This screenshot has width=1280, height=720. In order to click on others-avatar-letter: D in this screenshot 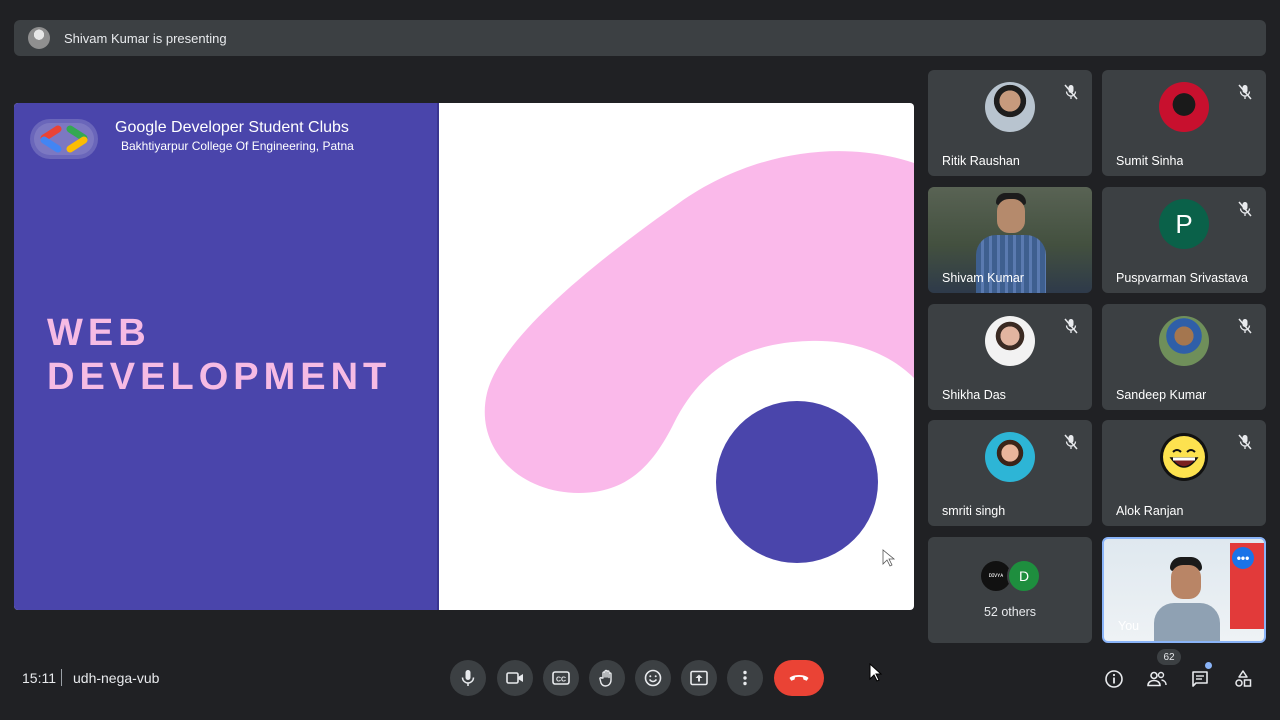, I will do `click(1024, 576)`.